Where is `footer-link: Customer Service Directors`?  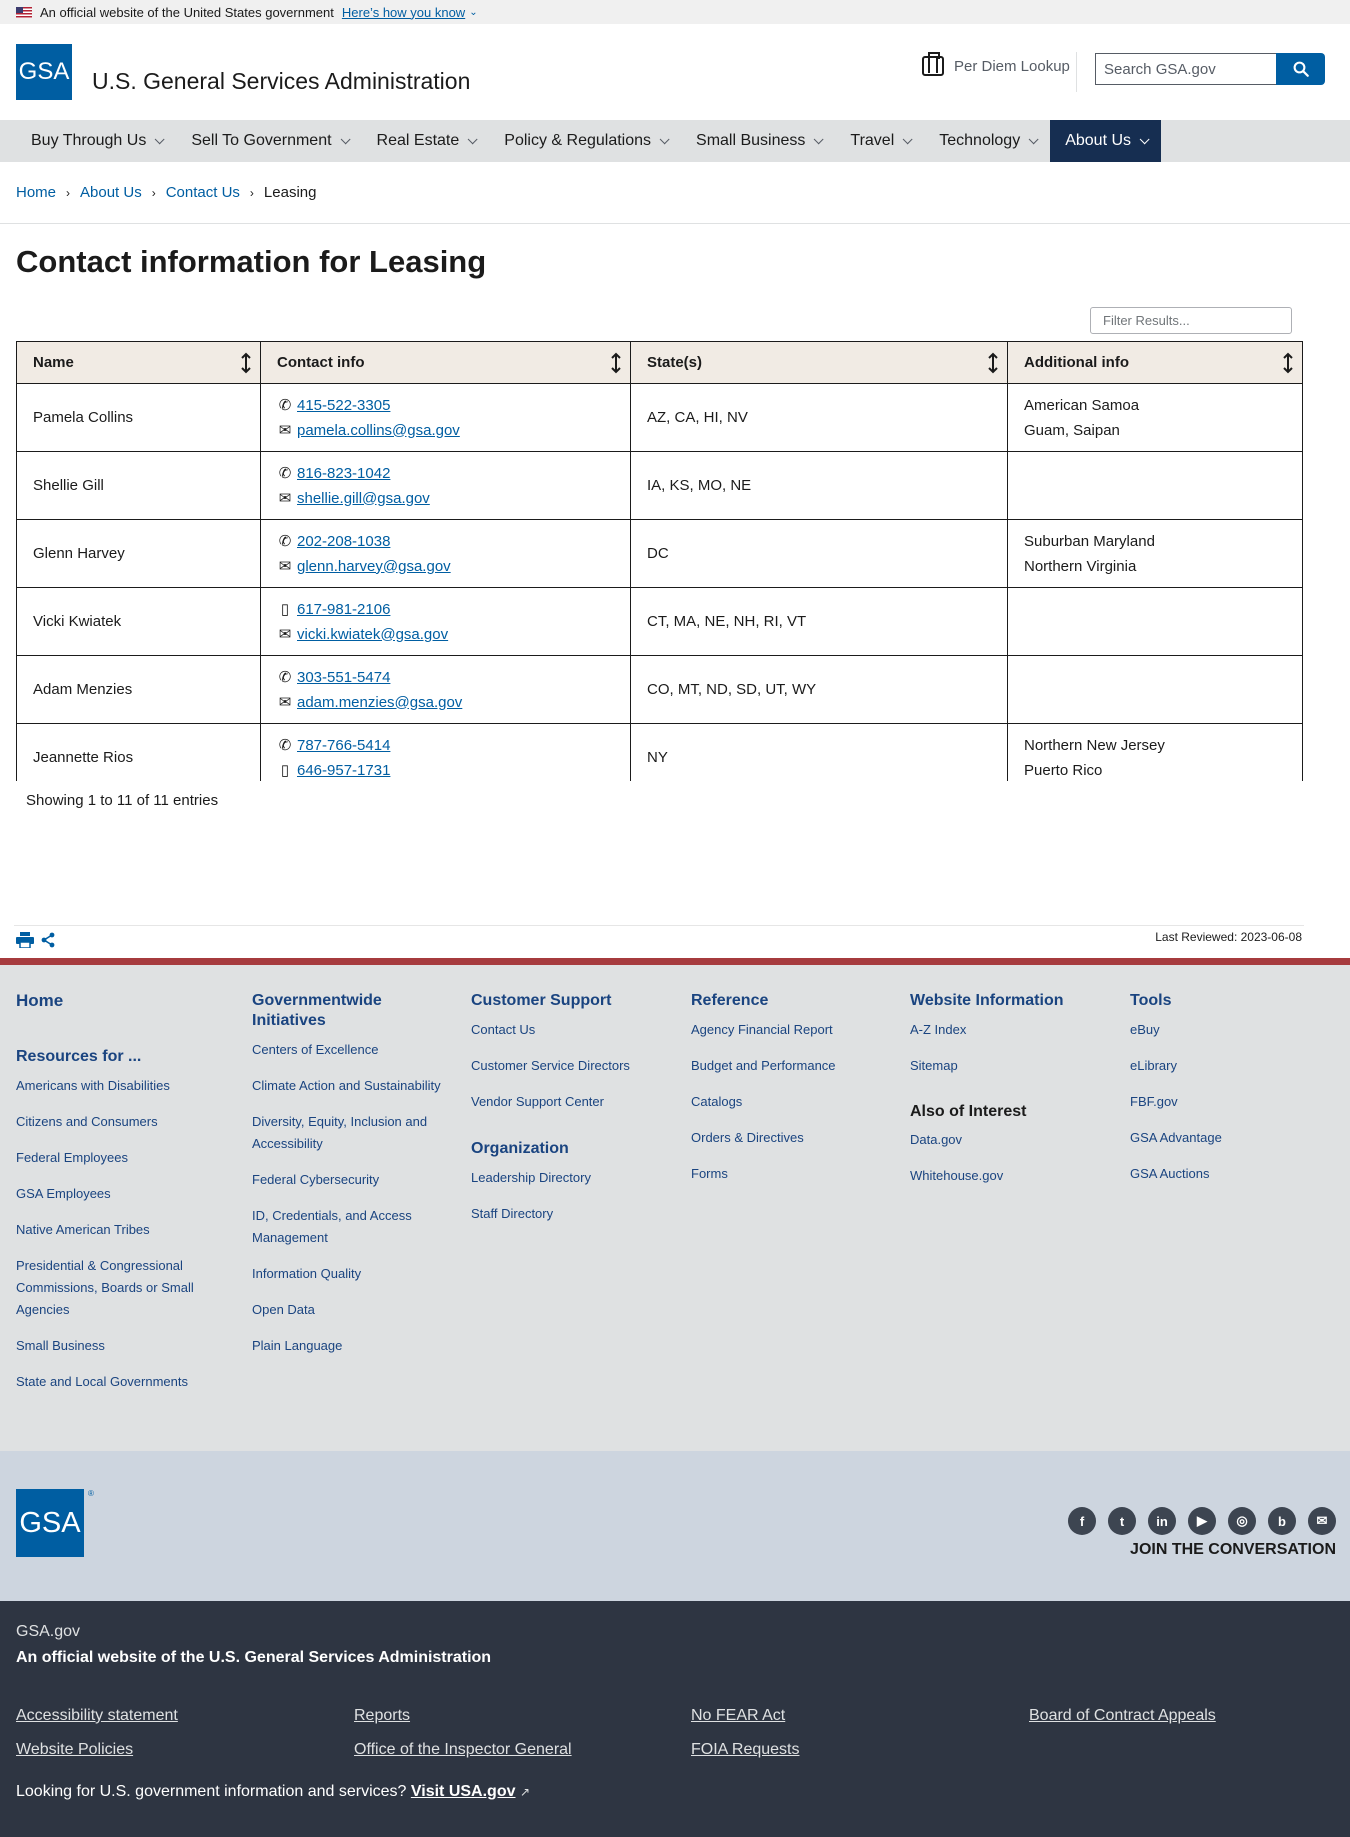 footer-link: Customer Service Directors is located at coordinates (571, 1066).